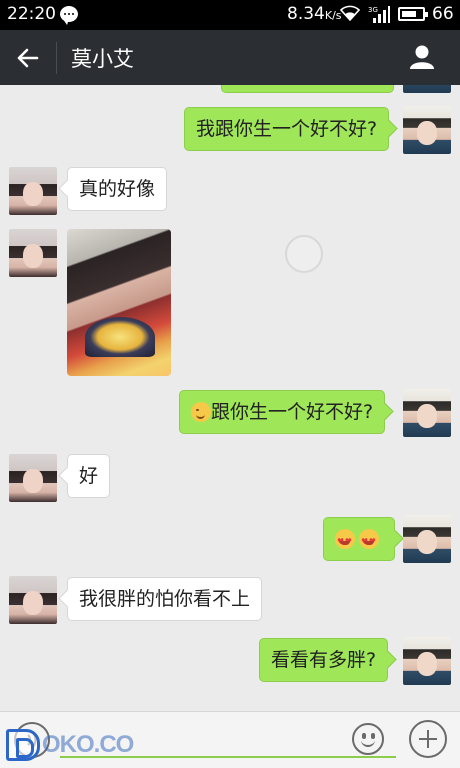 The image size is (460, 768). I want to click on message-text: 我跟你生一个好不好?, so click(287, 129).